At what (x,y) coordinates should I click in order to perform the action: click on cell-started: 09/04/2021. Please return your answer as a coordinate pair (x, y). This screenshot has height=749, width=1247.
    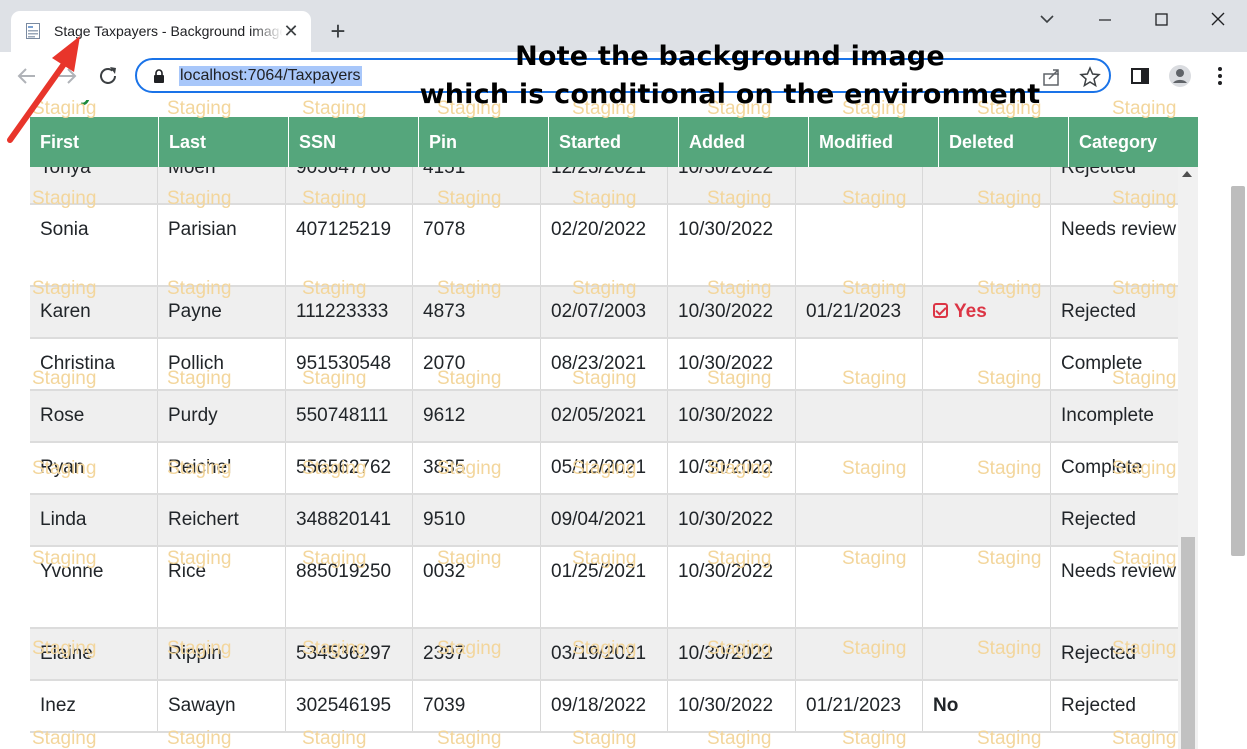
    Looking at the image, I should click on (603, 520).